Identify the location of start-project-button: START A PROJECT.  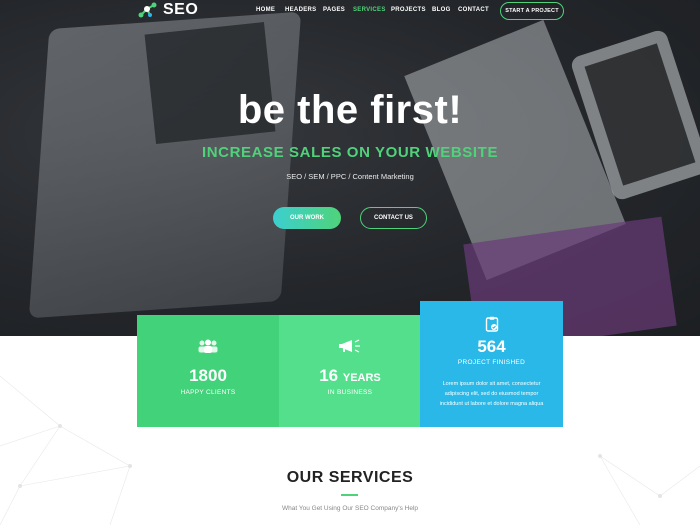
(532, 11).